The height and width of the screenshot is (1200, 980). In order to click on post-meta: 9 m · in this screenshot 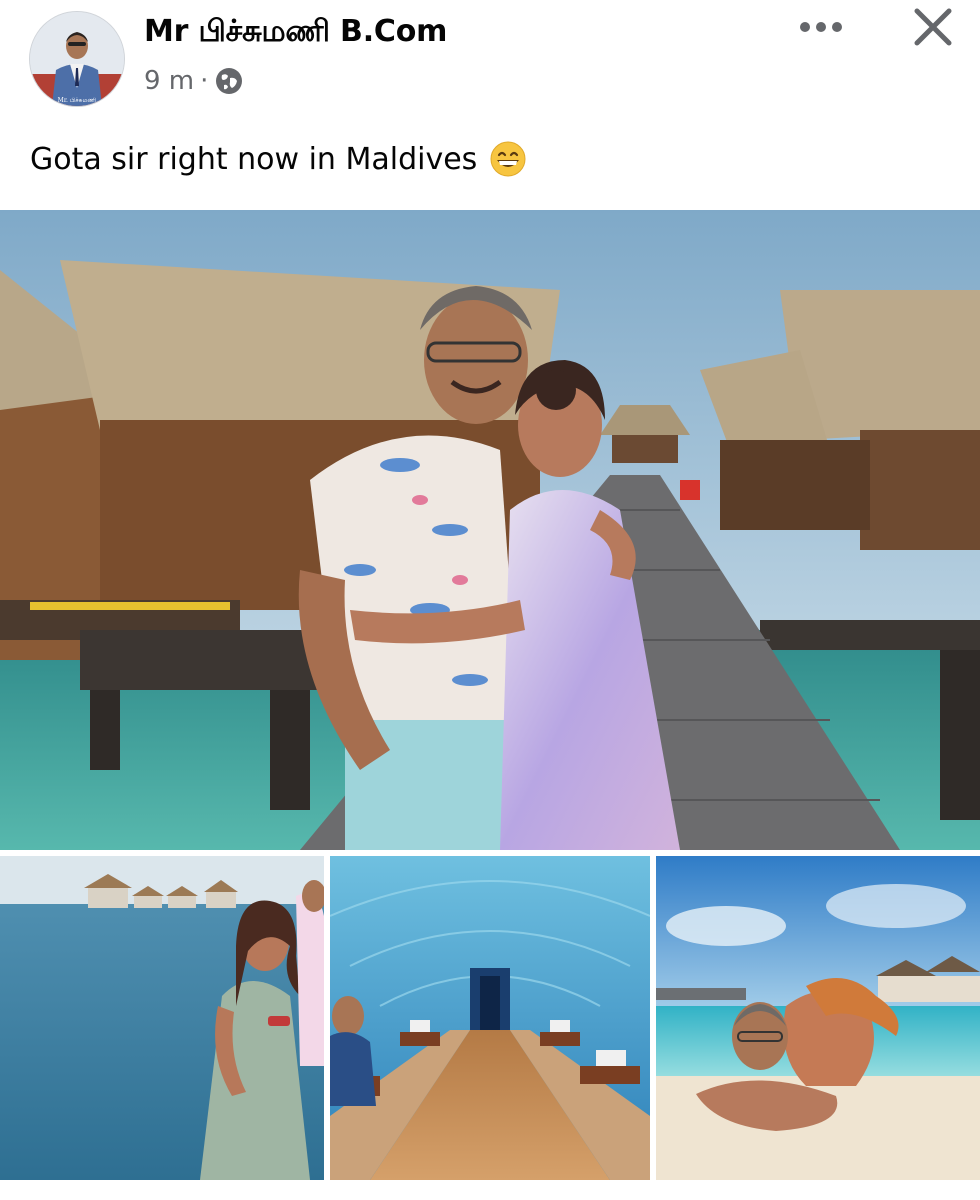, I will do `click(194, 81)`.